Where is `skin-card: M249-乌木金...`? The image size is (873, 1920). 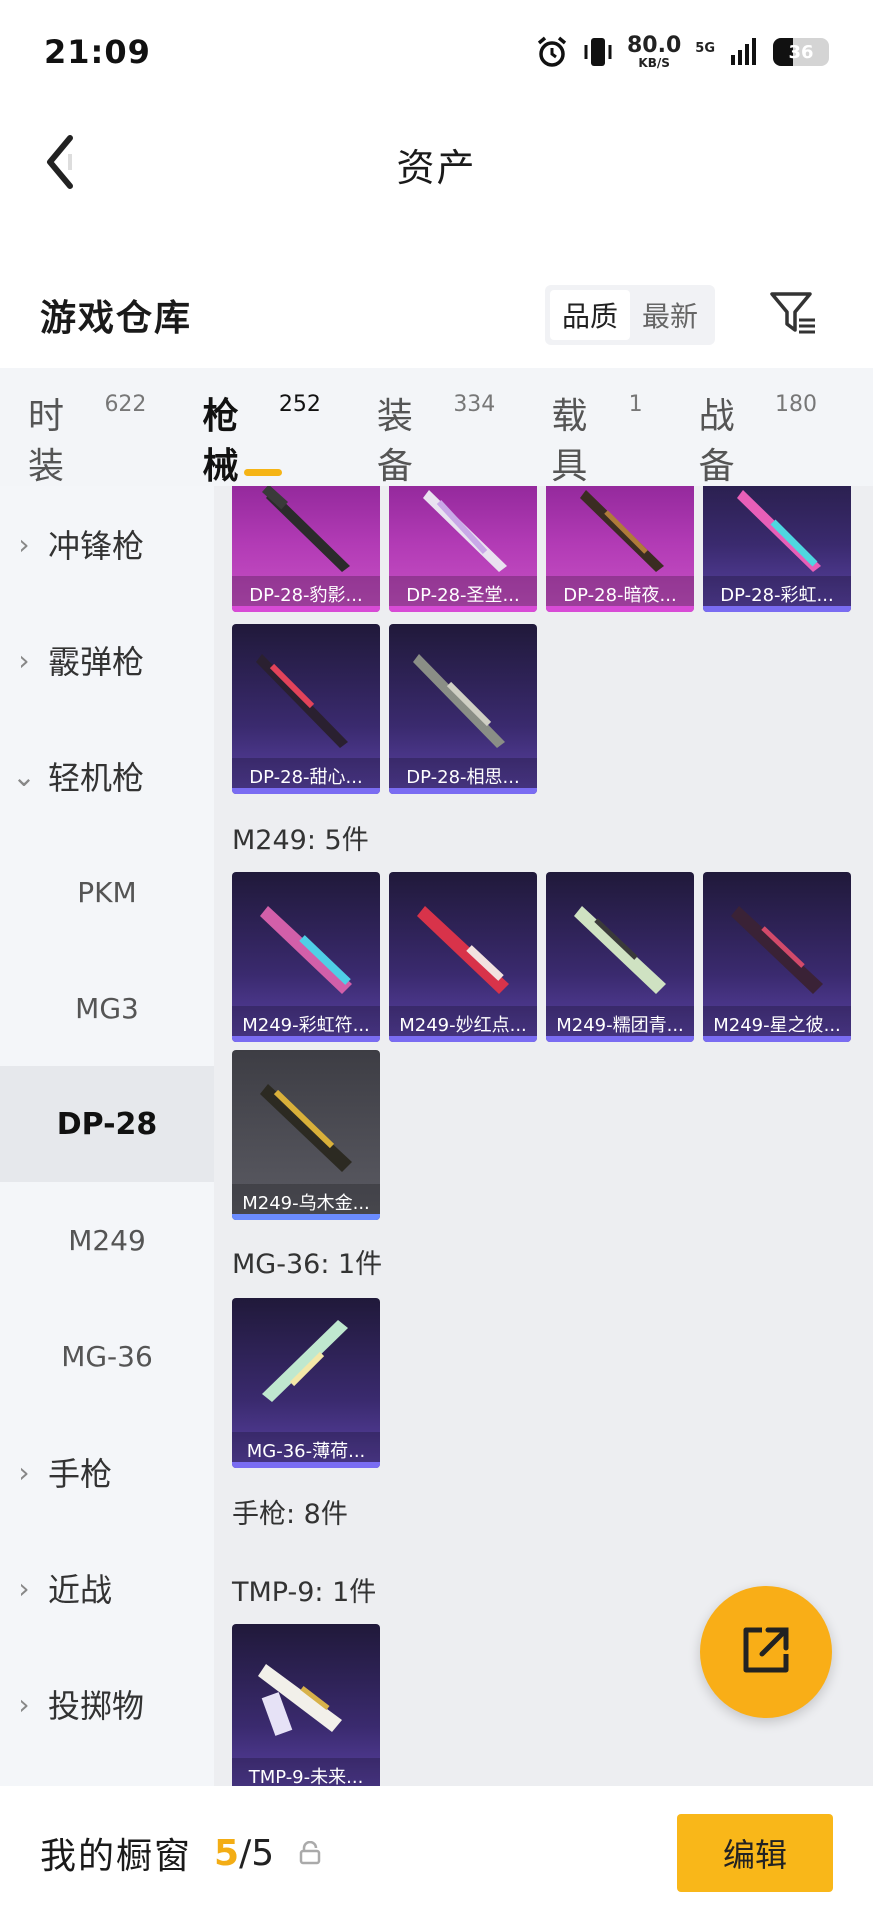
skin-card: M249-乌木金... is located at coordinates (306, 1135).